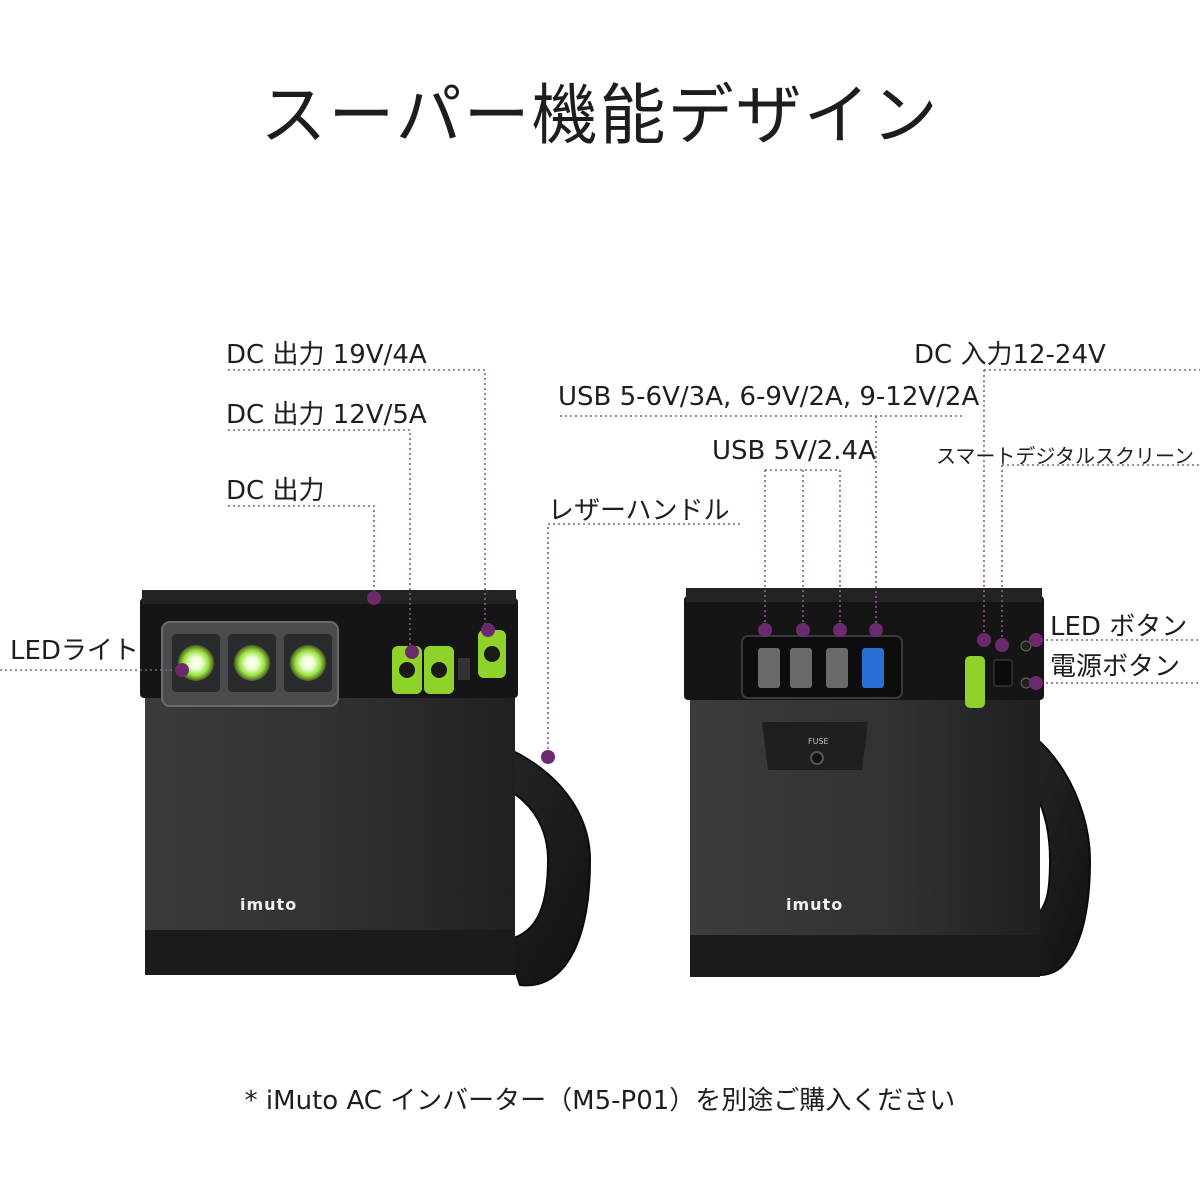 The width and height of the screenshot is (1200, 1200). What do you see at coordinates (268, 904) in the screenshot?
I see `left-brand-logo: imuto` at bounding box center [268, 904].